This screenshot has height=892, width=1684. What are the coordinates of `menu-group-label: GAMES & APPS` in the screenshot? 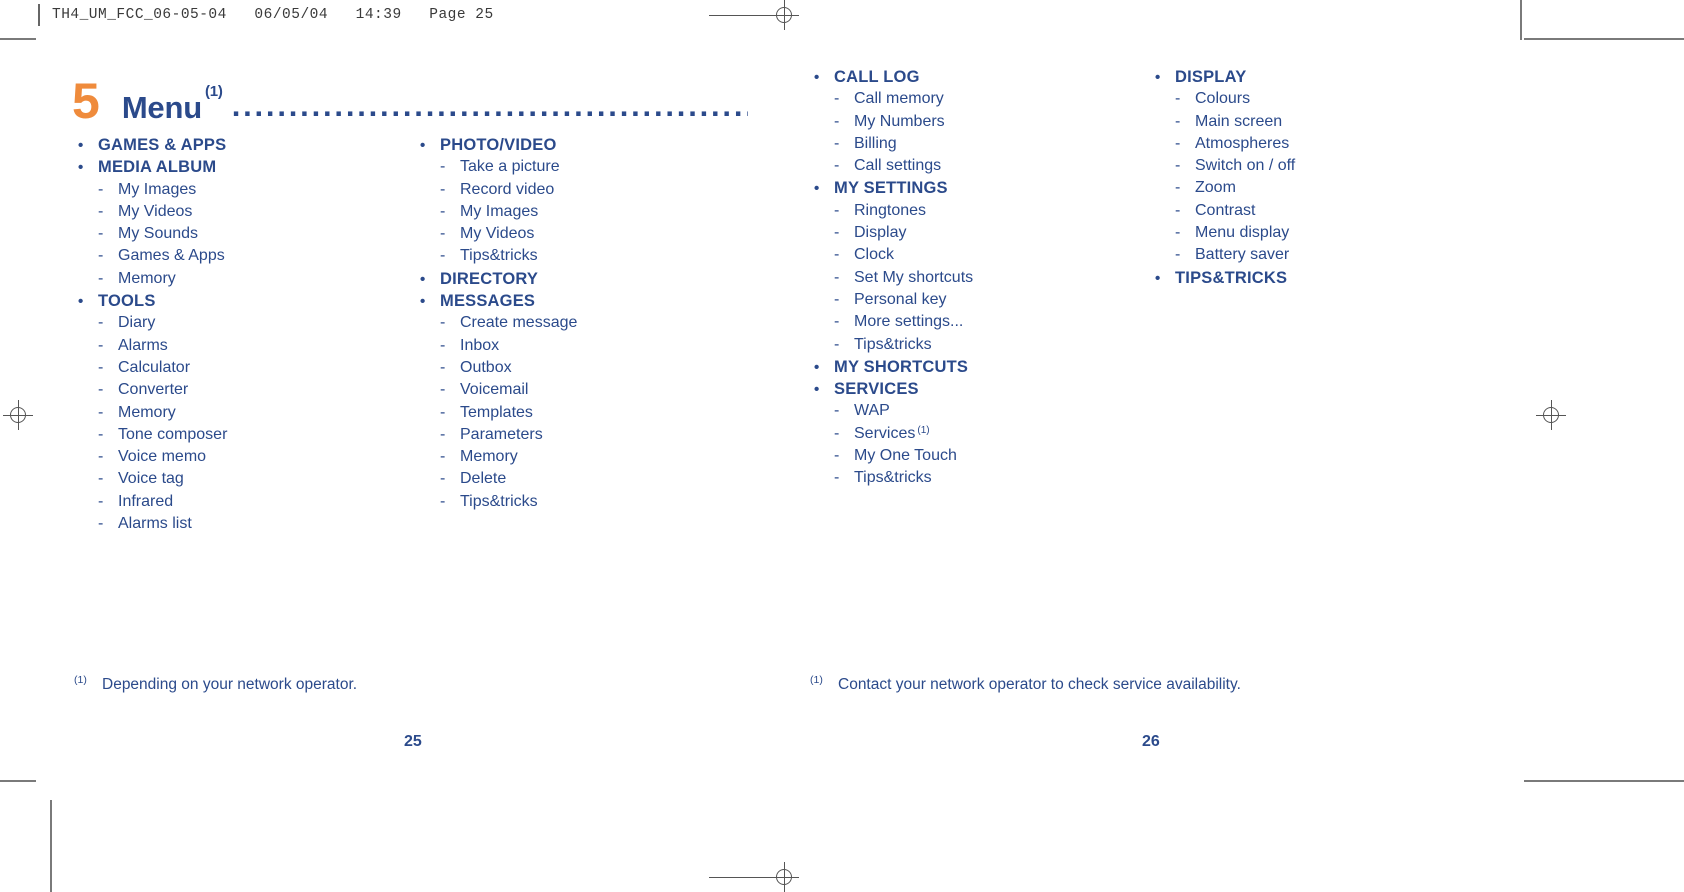 It's located at (162, 145).